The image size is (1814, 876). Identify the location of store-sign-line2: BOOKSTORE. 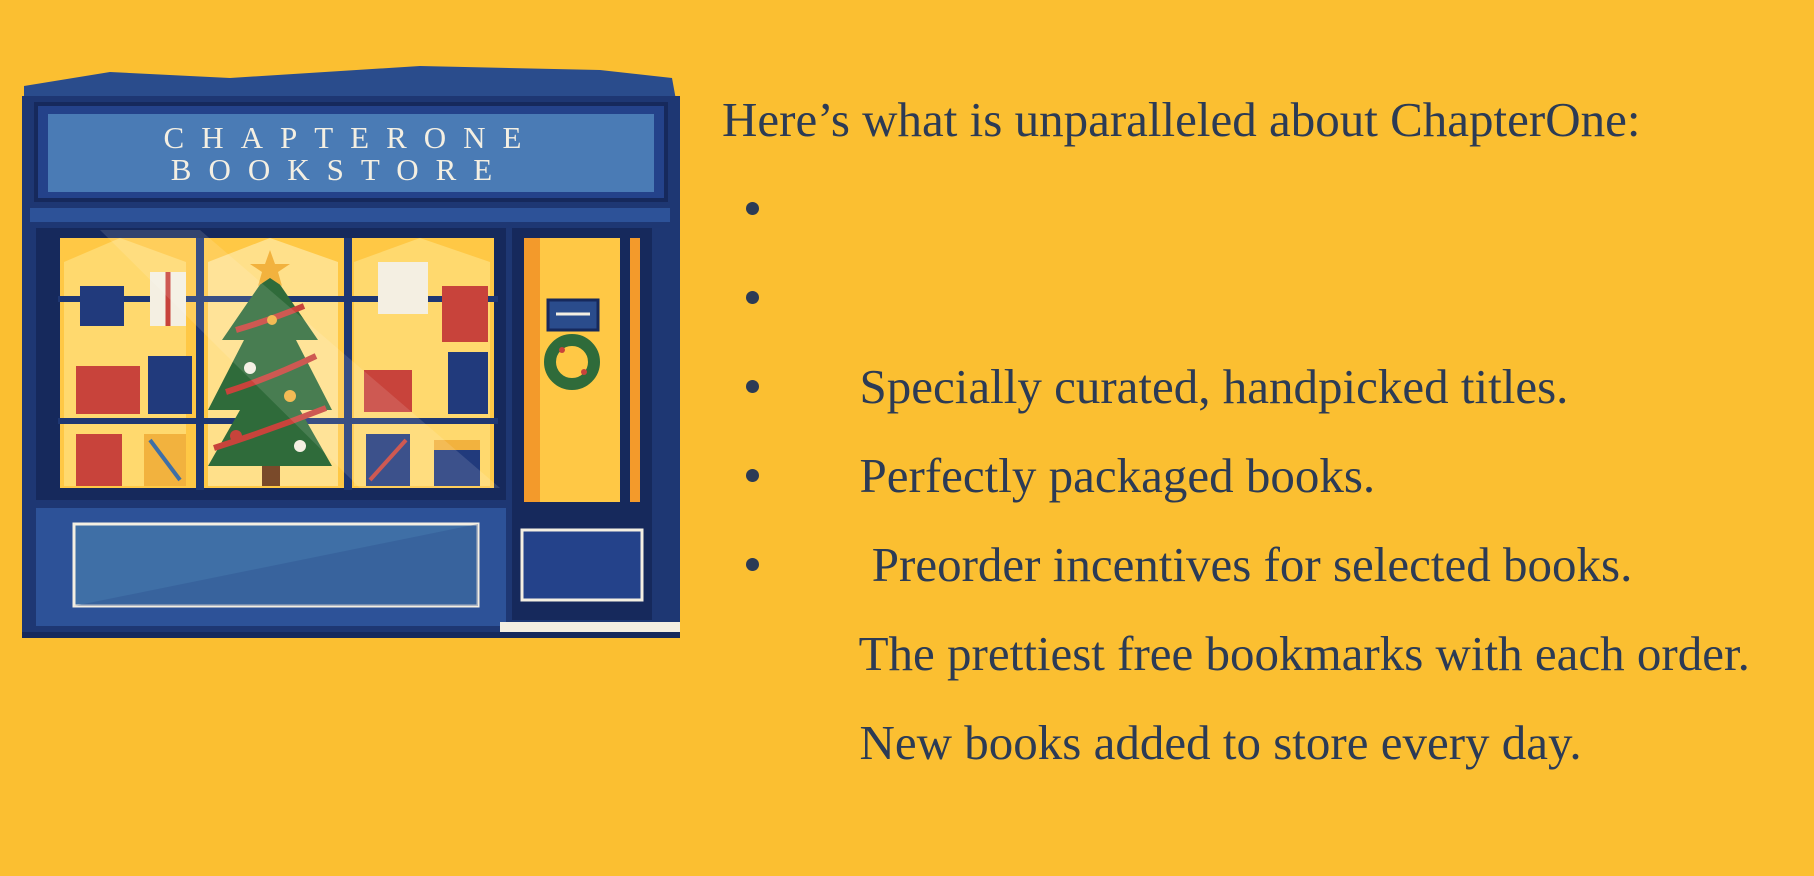
(340, 169).